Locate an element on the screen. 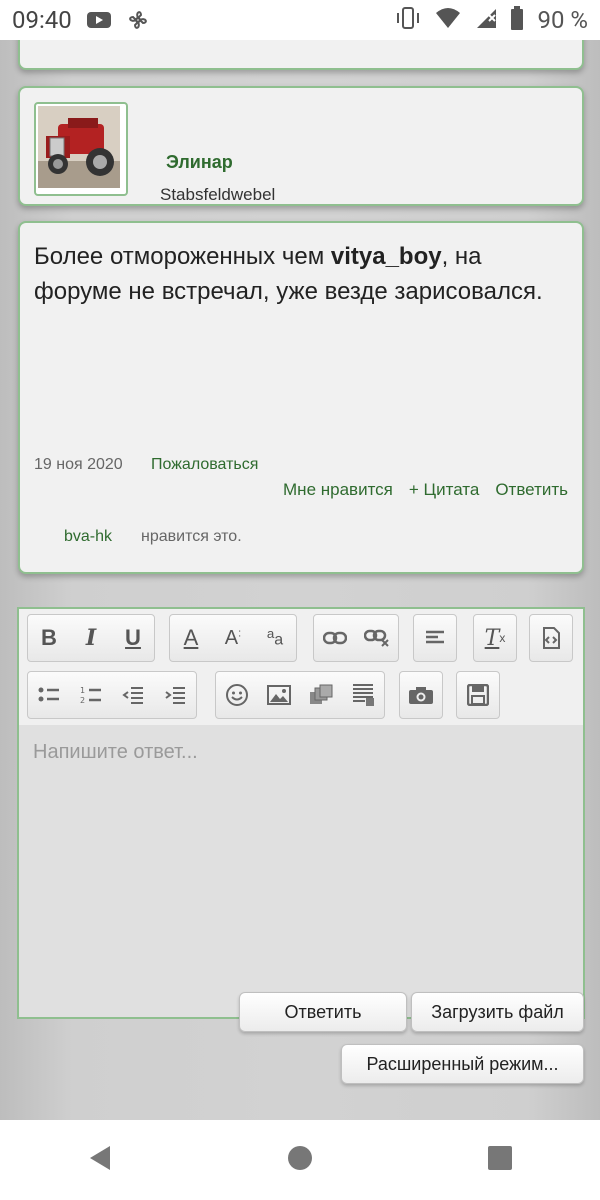 This screenshot has height=1200, width=600. underline-icon: U is located at coordinates (133, 638).